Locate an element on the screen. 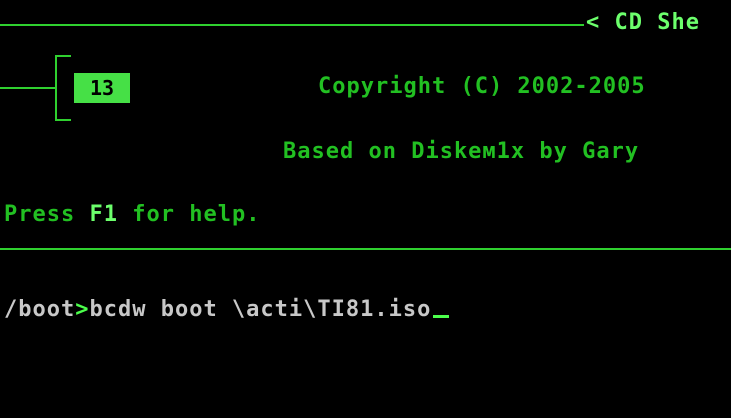 This screenshot has width=743, height=418. based-on-text: Based on Diskем1х by Gary is located at coordinates (461, 151).